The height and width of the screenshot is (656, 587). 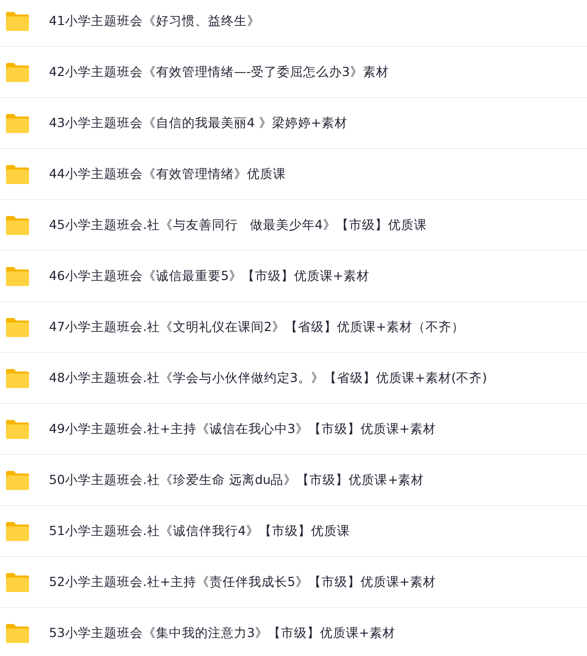 I want to click on folder-name: 48小学主题班会.社《学会与小伙伴做约定3。》【省级】优质课+素材(不齐), so click(x=268, y=378).